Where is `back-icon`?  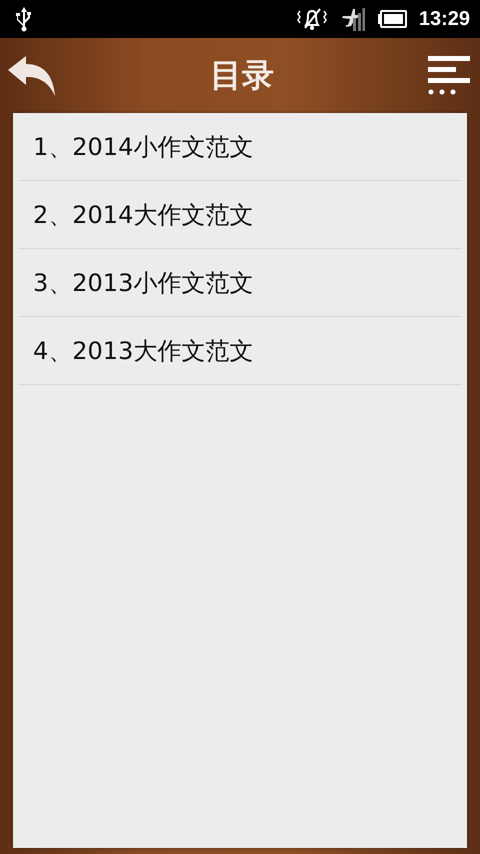
back-icon is located at coordinates (31, 76).